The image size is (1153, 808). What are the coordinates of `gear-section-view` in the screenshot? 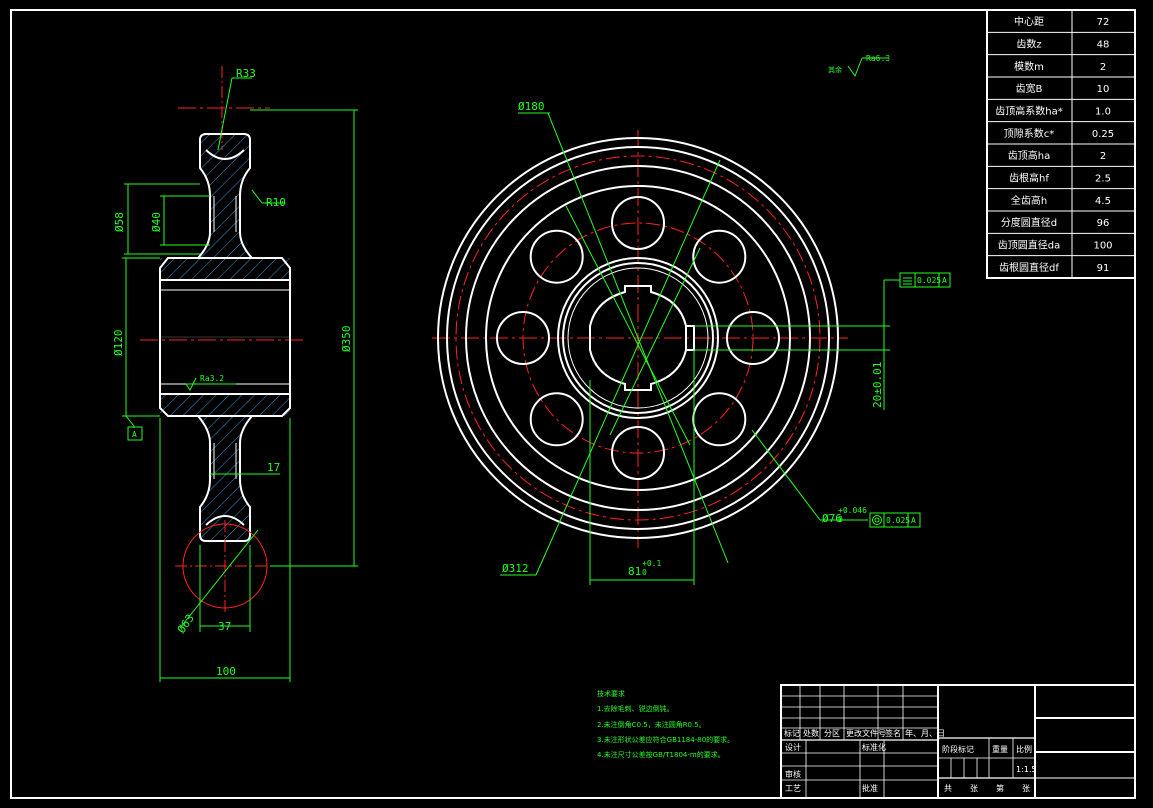 It's located at (222, 339).